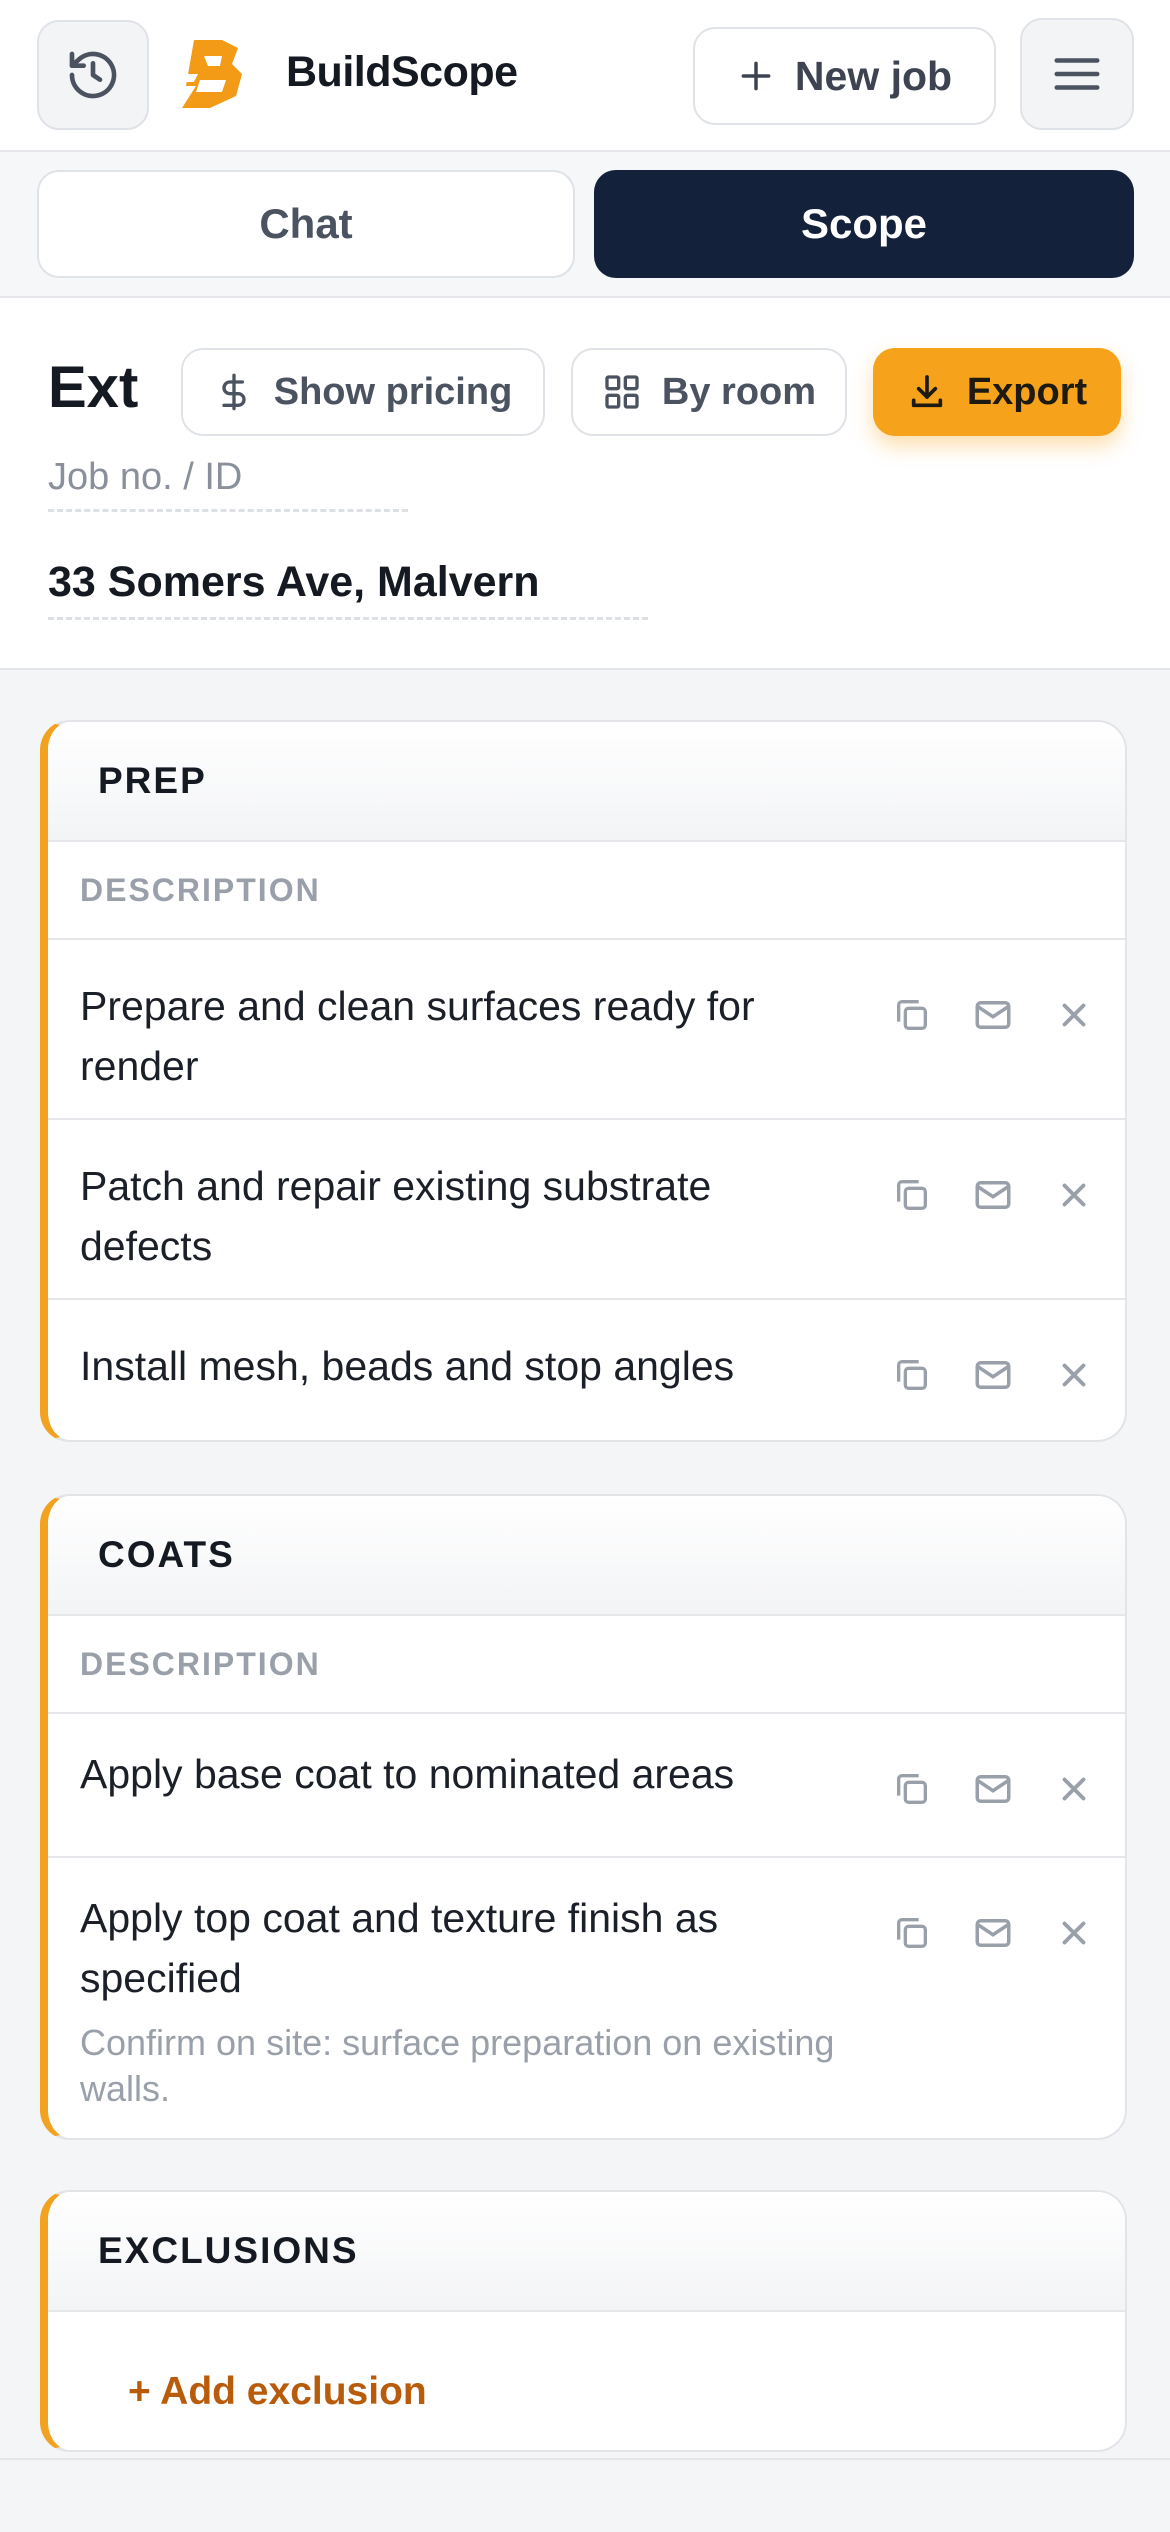  I want to click on address-field: 33 Somers Ave, Malvern, so click(348, 589).